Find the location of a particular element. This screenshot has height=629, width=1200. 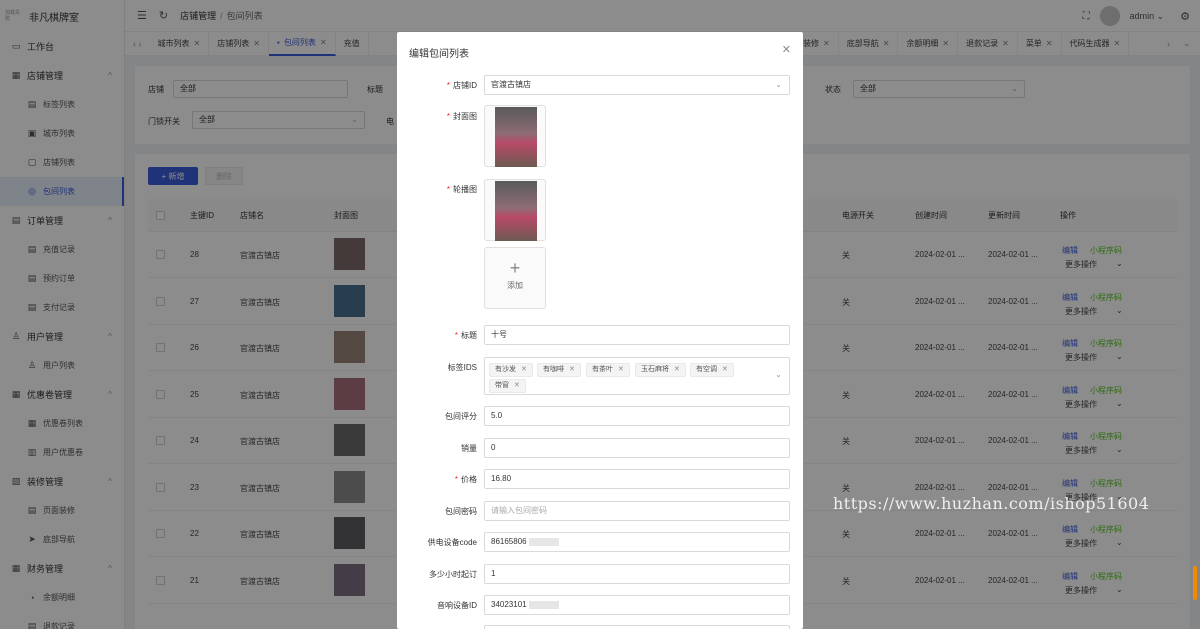

title-input: 十号 is located at coordinates (637, 335).